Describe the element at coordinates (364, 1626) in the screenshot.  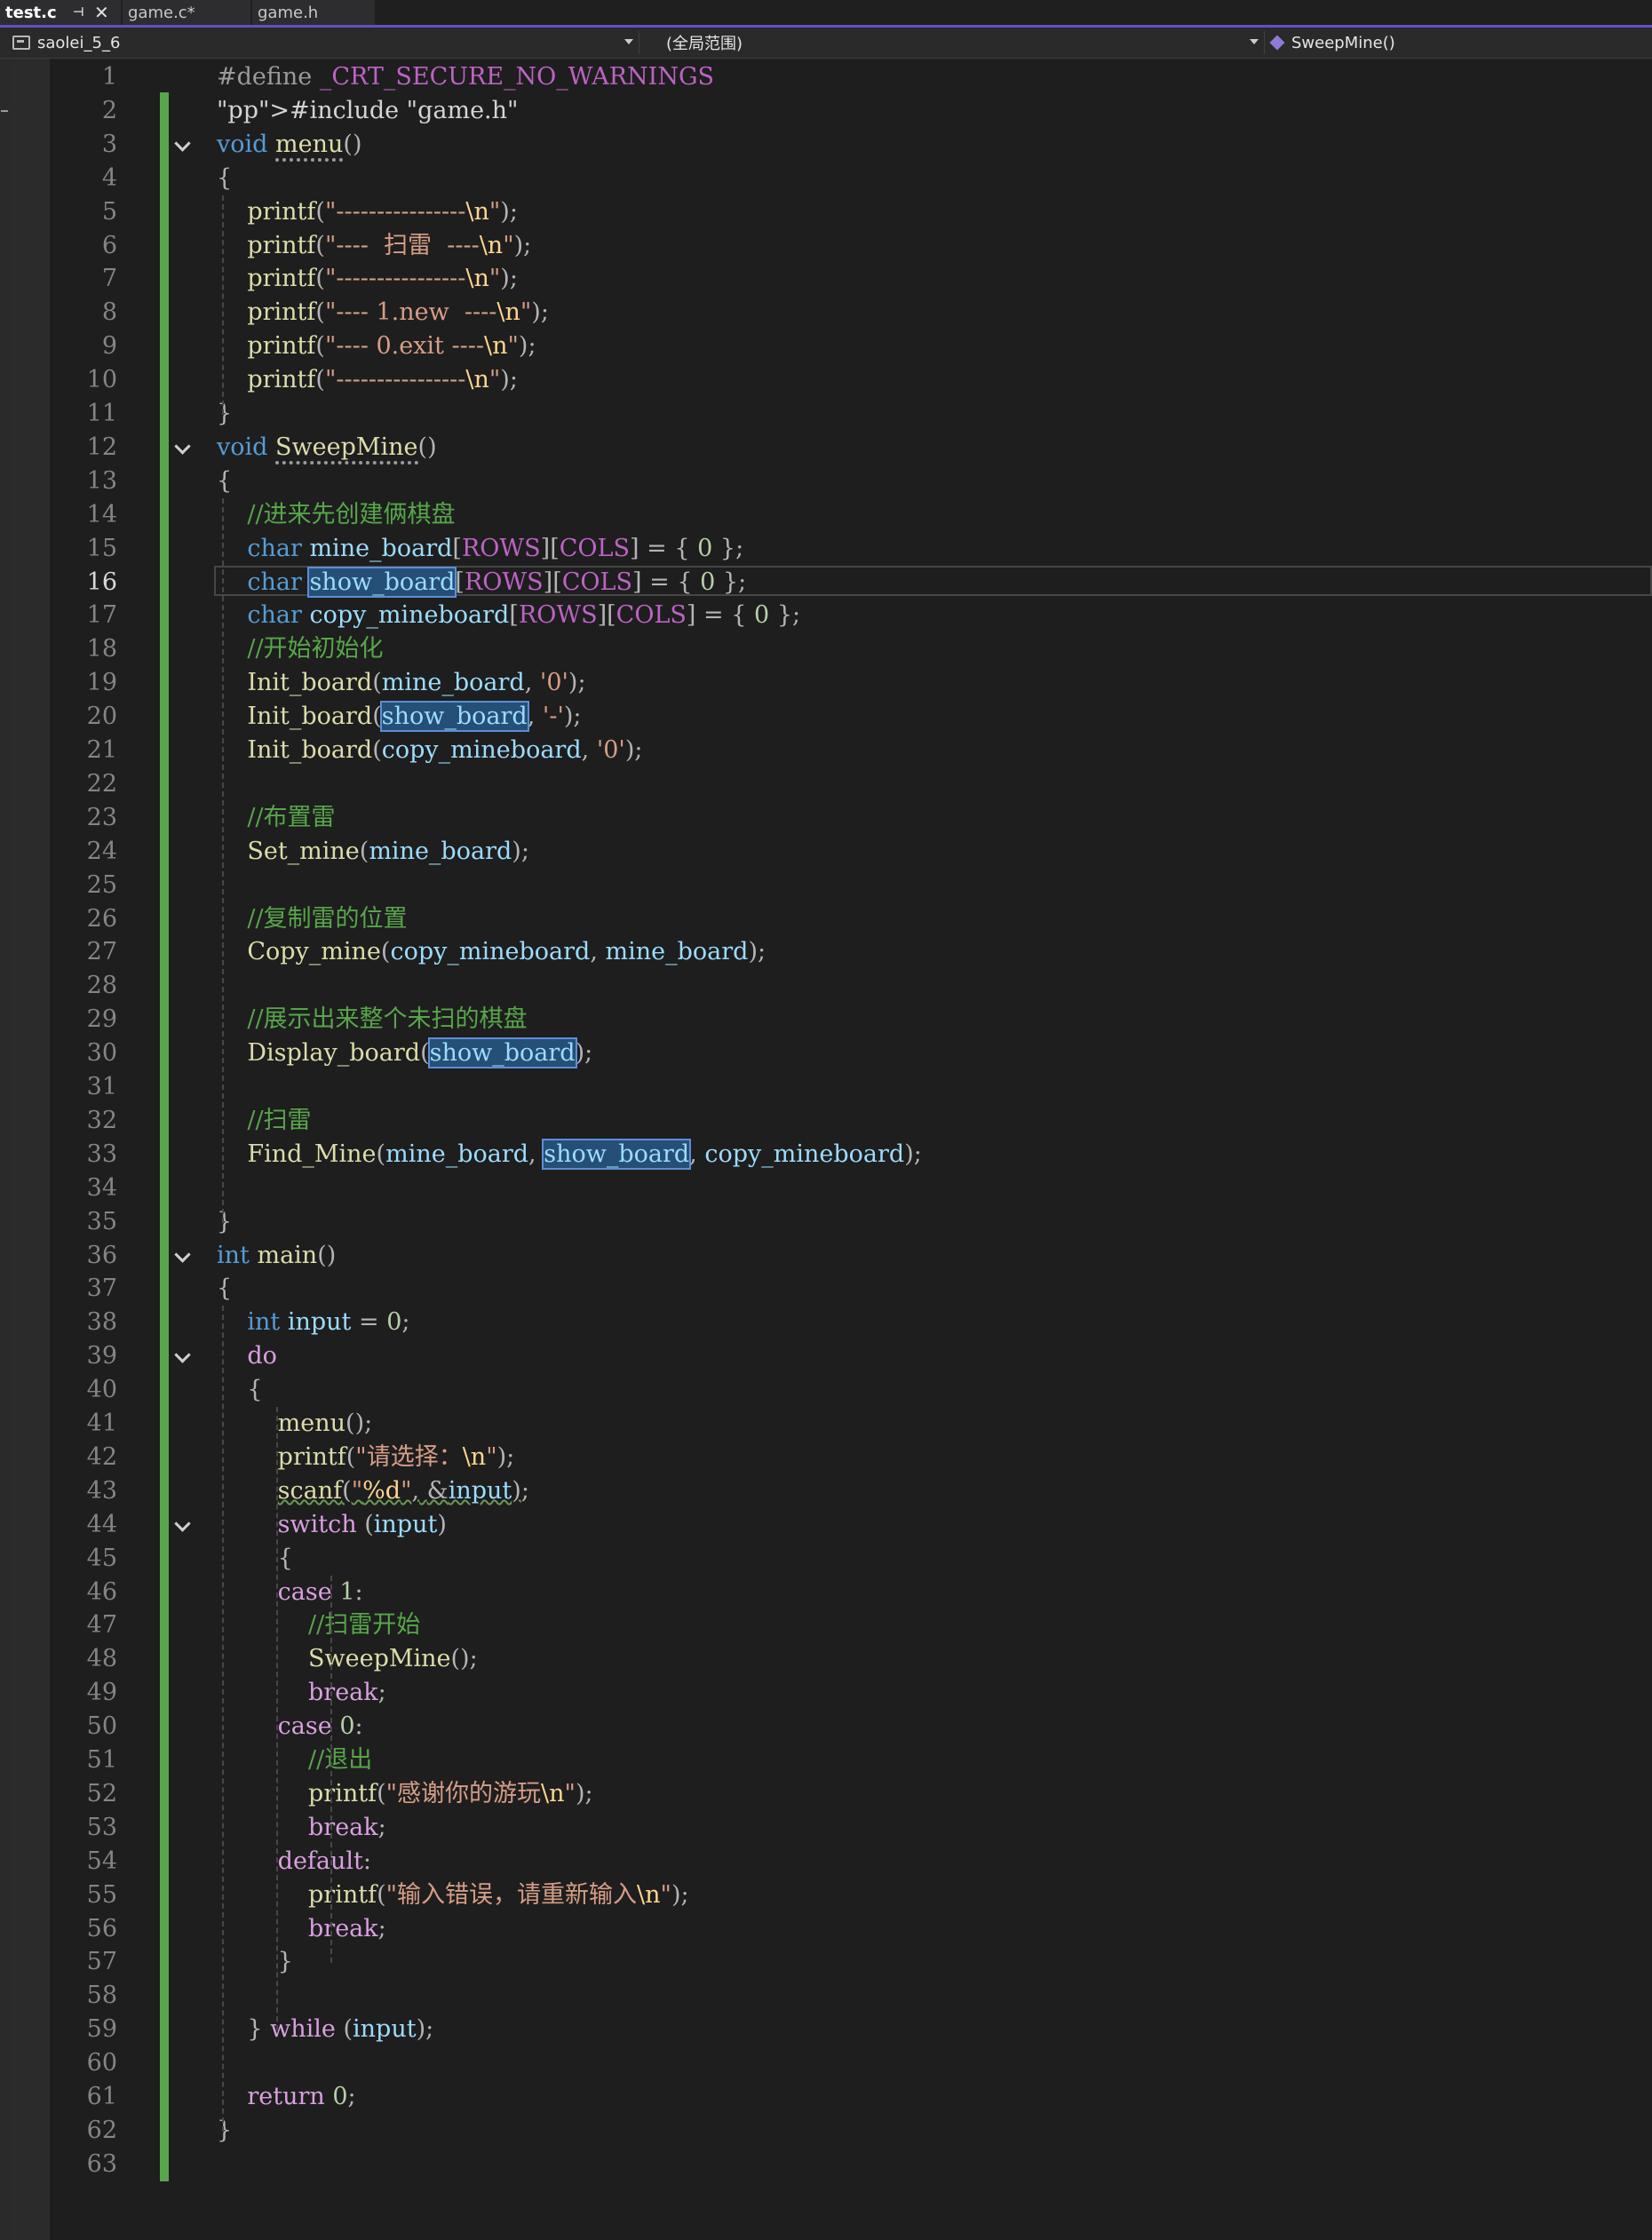
I see `code-text: //扫雷开始` at that location.